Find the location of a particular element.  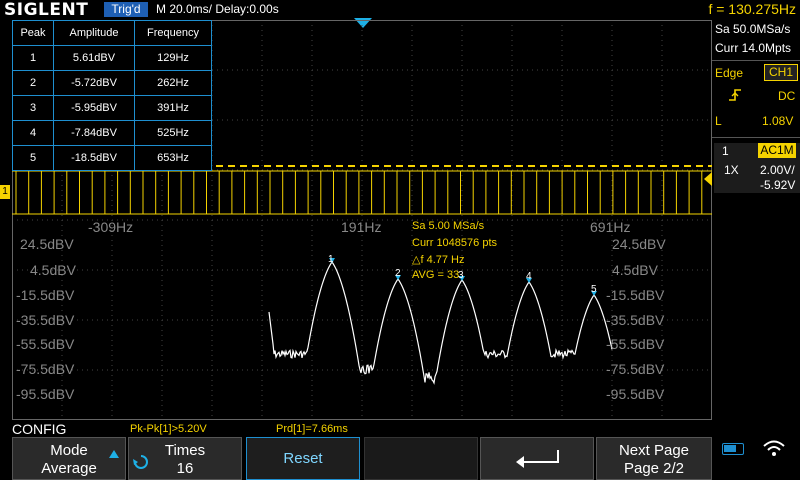

probe-attenuation: 1X is located at coordinates (731, 170).